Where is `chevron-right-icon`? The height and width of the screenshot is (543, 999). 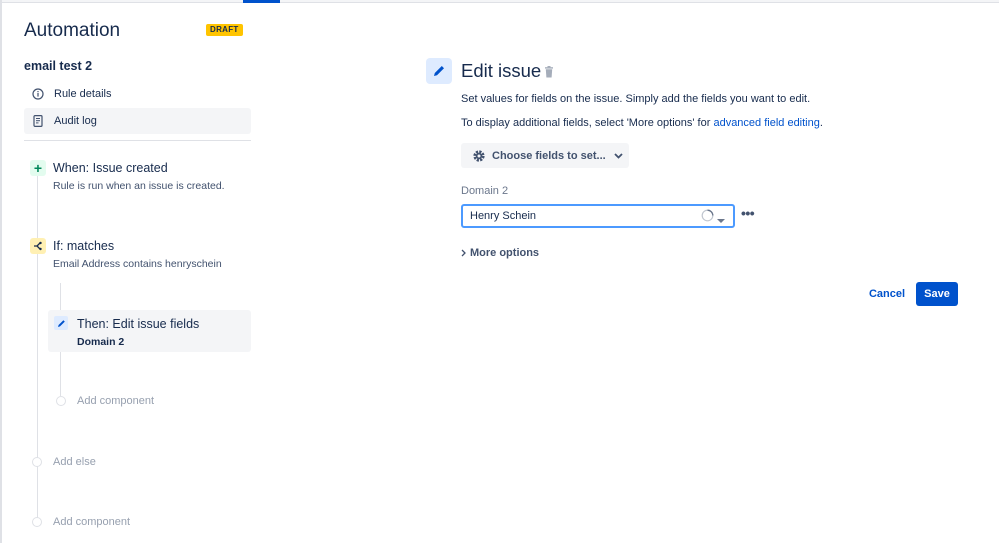
chevron-right-icon is located at coordinates (463, 253).